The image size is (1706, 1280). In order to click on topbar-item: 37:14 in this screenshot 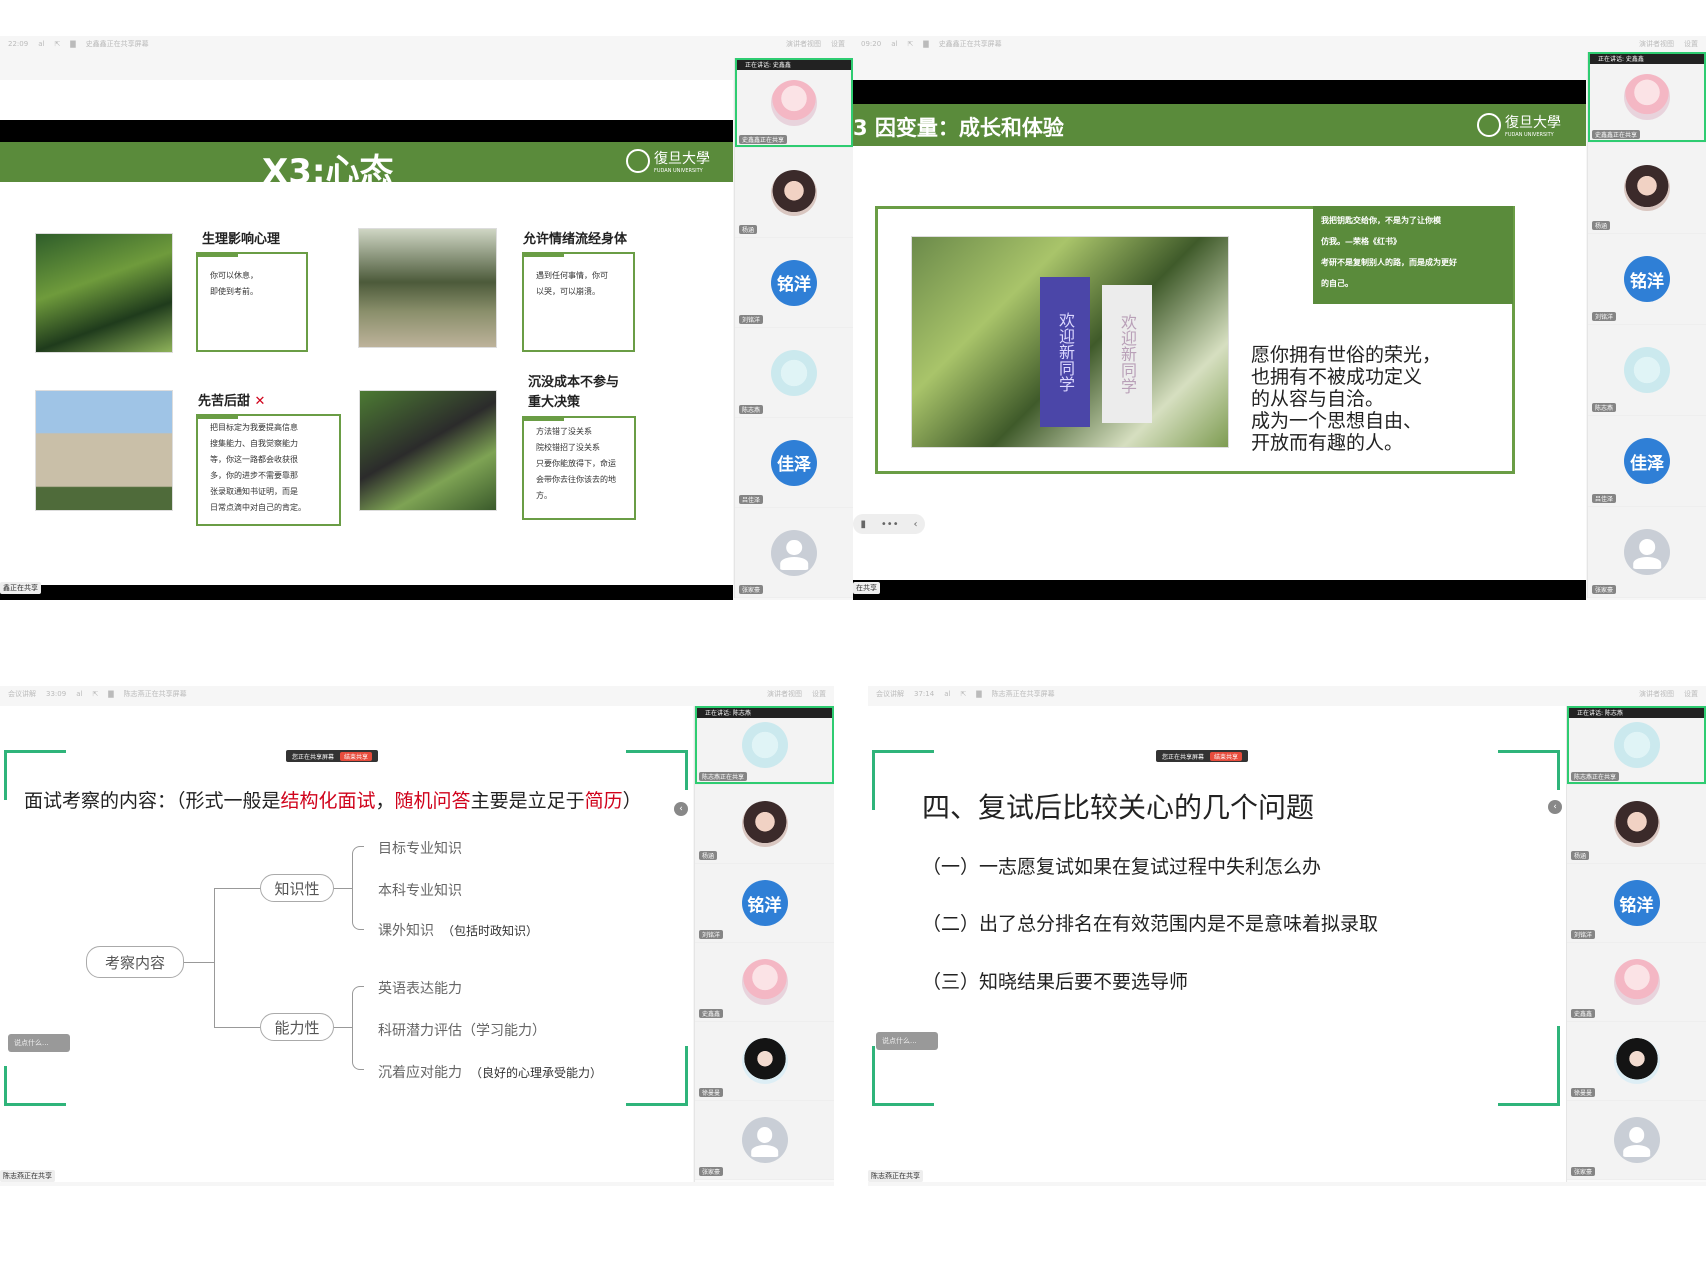, I will do `click(924, 694)`.